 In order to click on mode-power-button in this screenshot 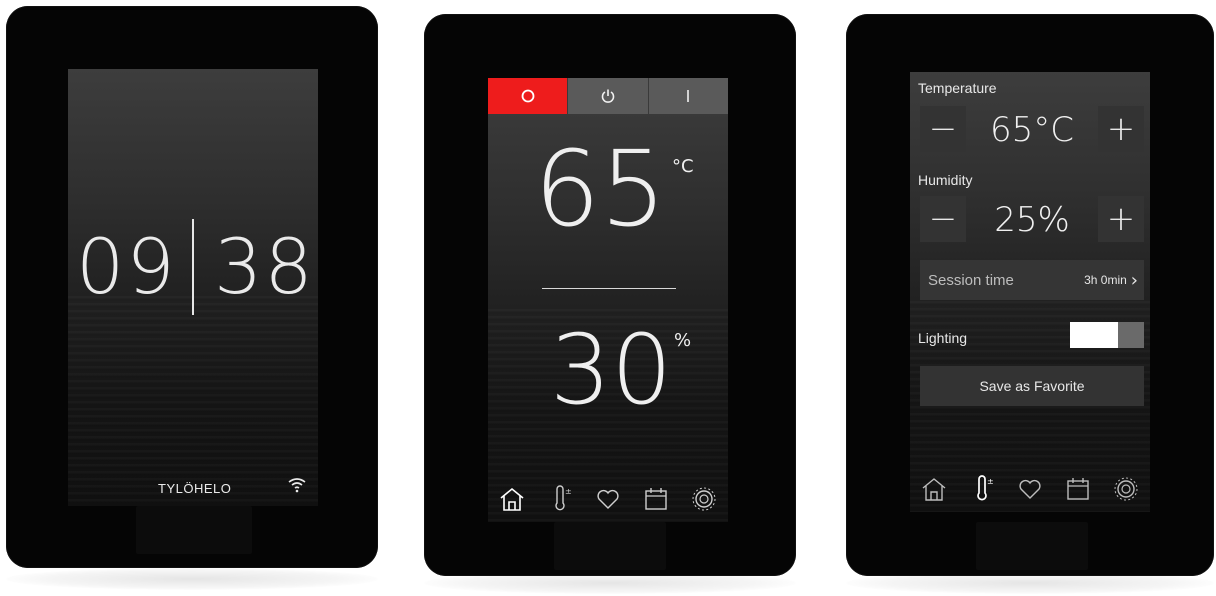, I will do `click(608, 96)`.